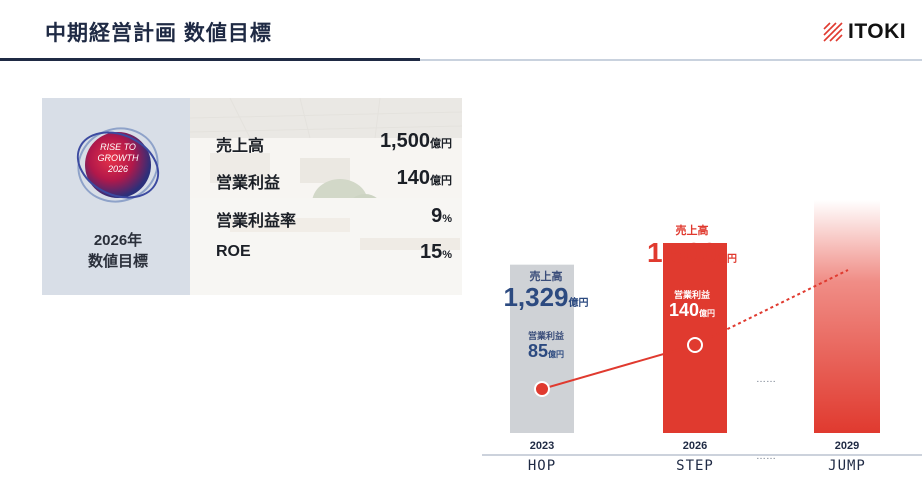 The image size is (922, 489). I want to click on emblem-text: RISE TO GROWTH 2026, so click(118, 158).